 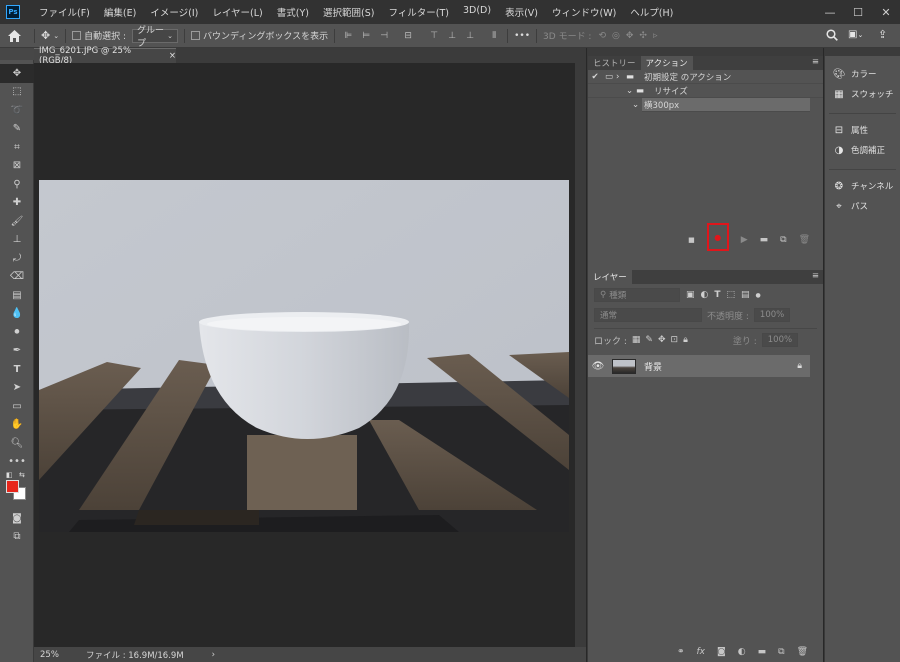 What do you see at coordinates (649, 340) in the screenshot?
I see `lock-paint-icon: ✎` at bounding box center [649, 340].